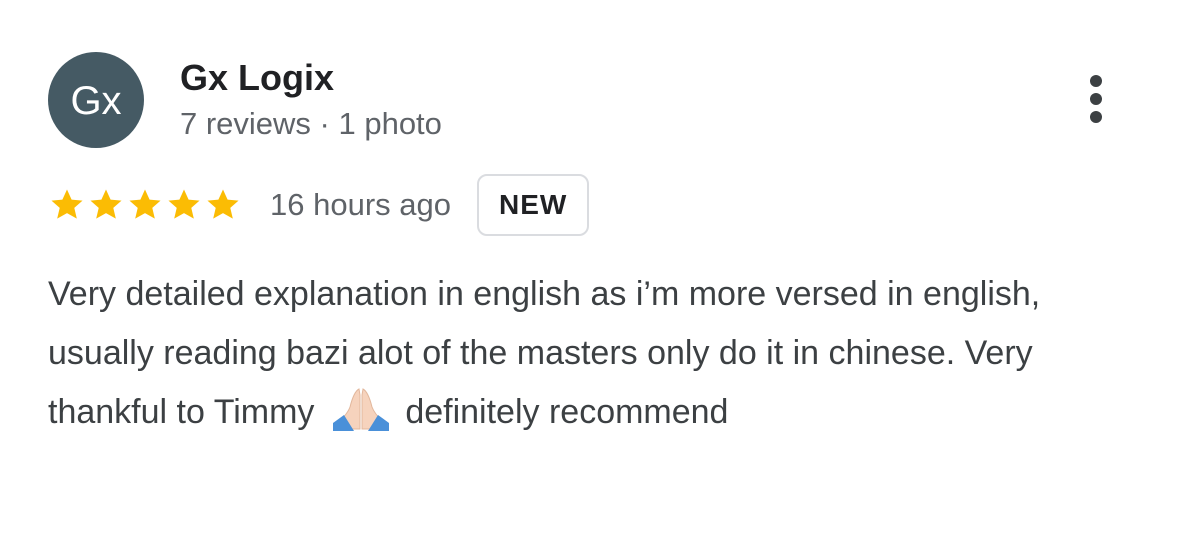  I want to click on rating-row: 16 hours ago NEW, so click(319, 205).